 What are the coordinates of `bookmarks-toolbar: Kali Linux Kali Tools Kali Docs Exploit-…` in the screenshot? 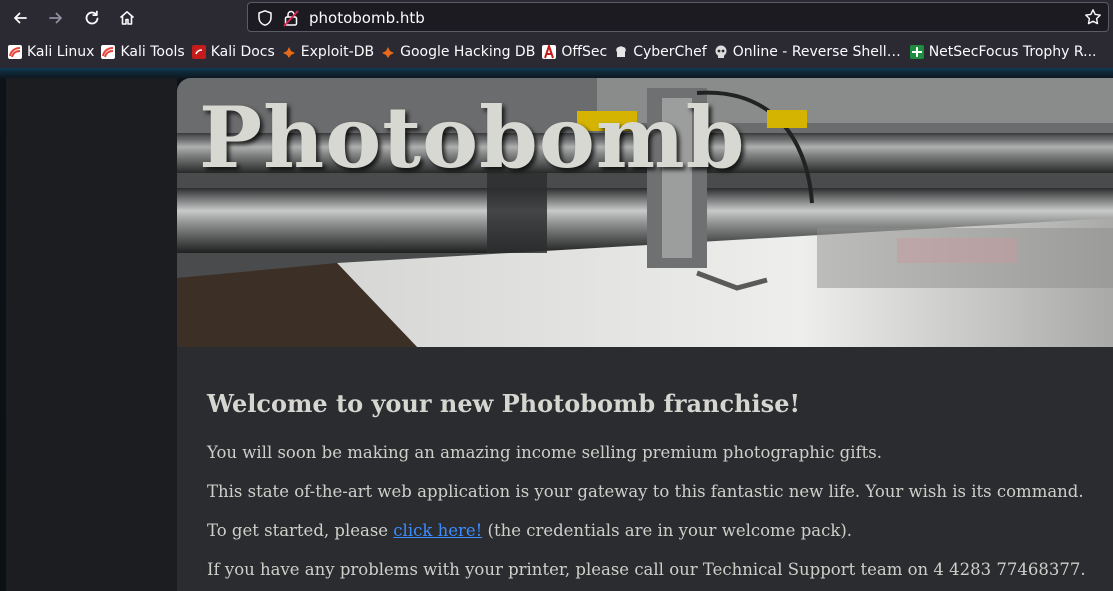 It's located at (556, 52).